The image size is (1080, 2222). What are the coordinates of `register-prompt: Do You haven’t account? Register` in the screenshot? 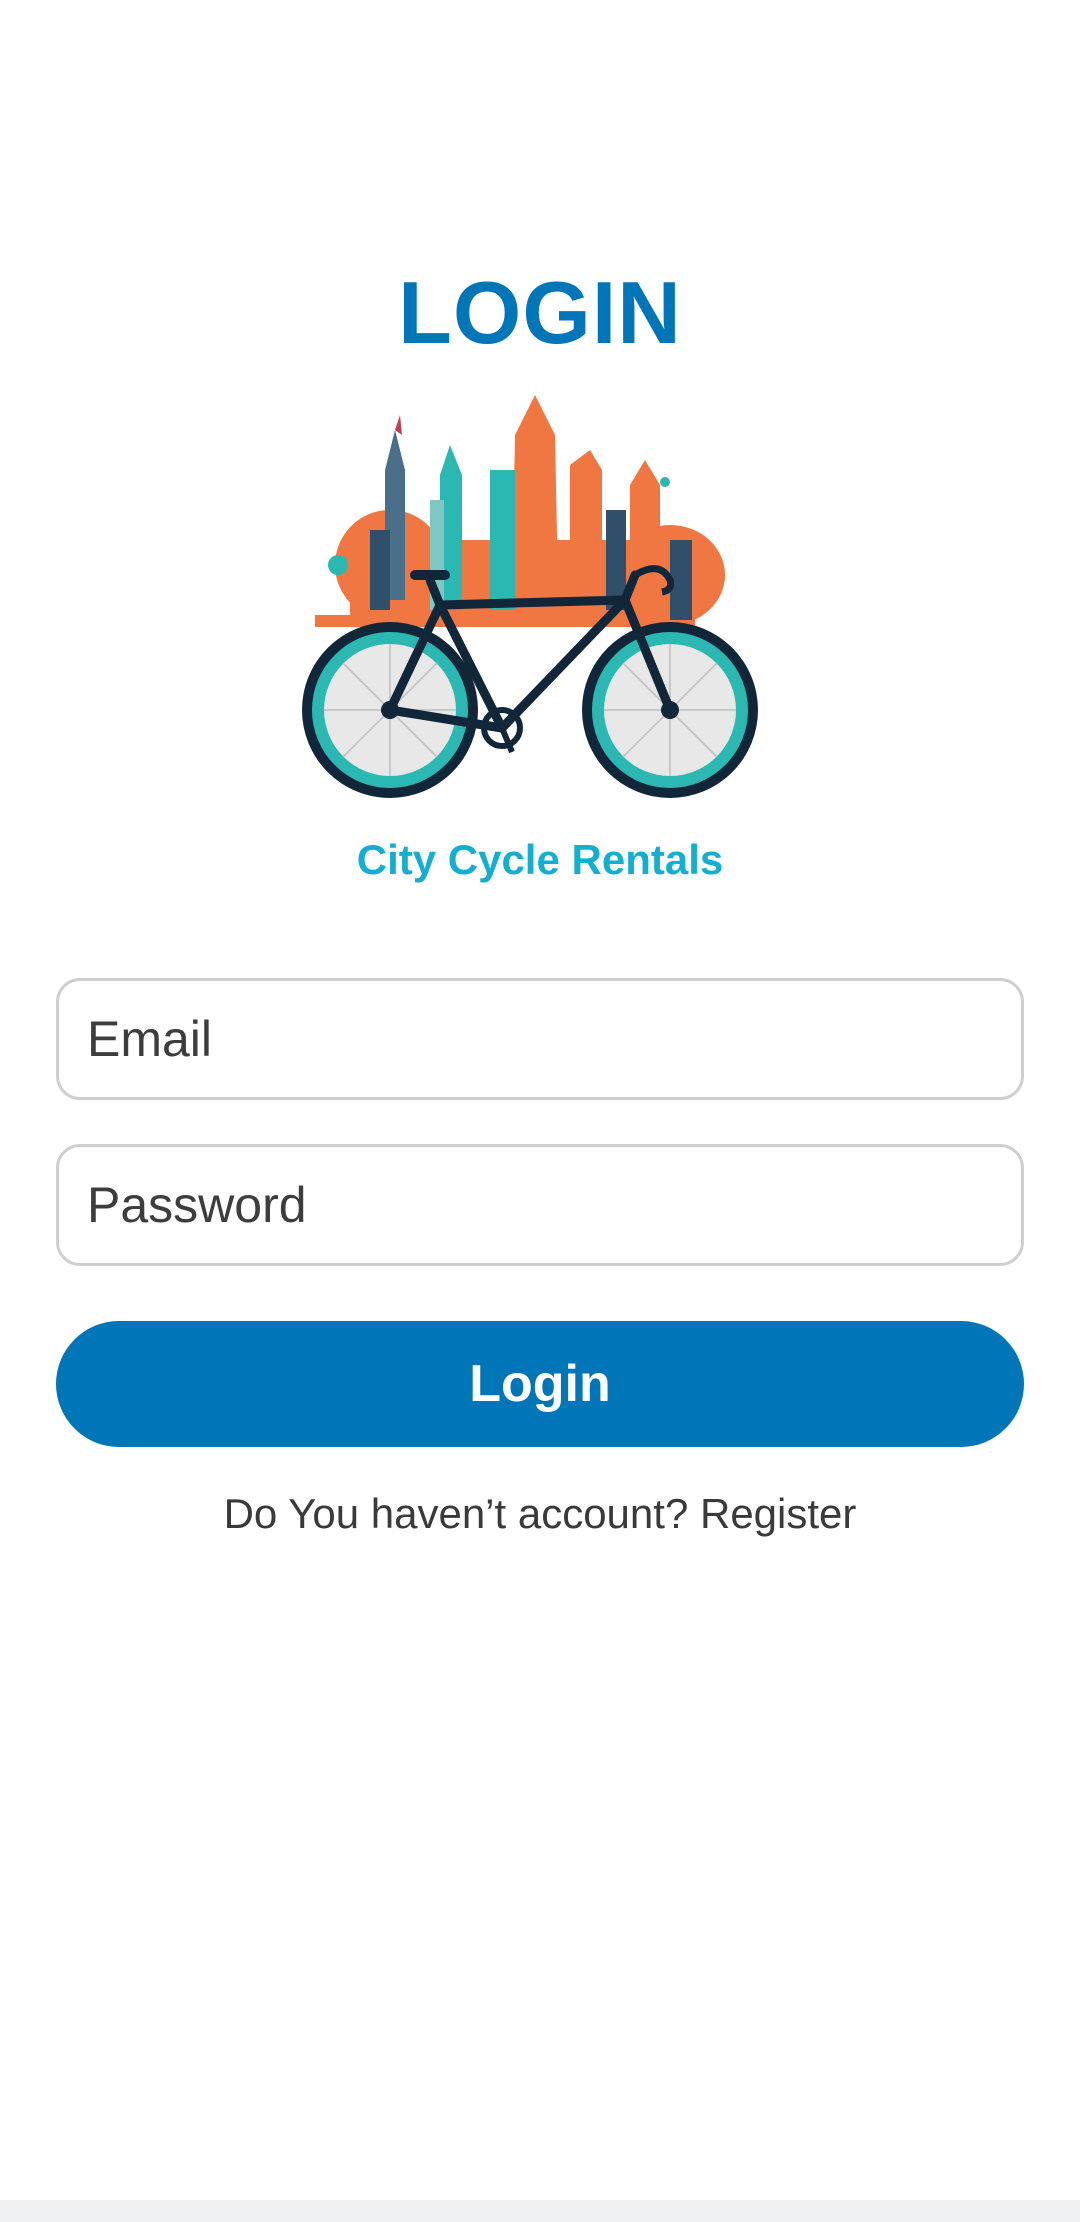 It's located at (540, 1514).